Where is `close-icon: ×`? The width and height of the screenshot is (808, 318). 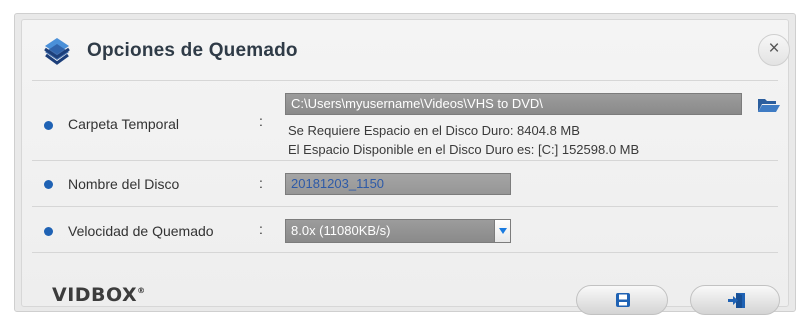 close-icon: × is located at coordinates (774, 48).